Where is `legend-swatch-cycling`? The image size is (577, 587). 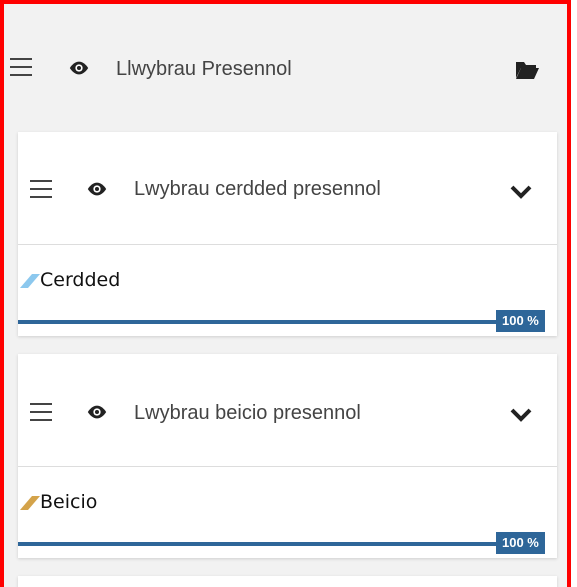 legend-swatch-cycling is located at coordinates (30, 503).